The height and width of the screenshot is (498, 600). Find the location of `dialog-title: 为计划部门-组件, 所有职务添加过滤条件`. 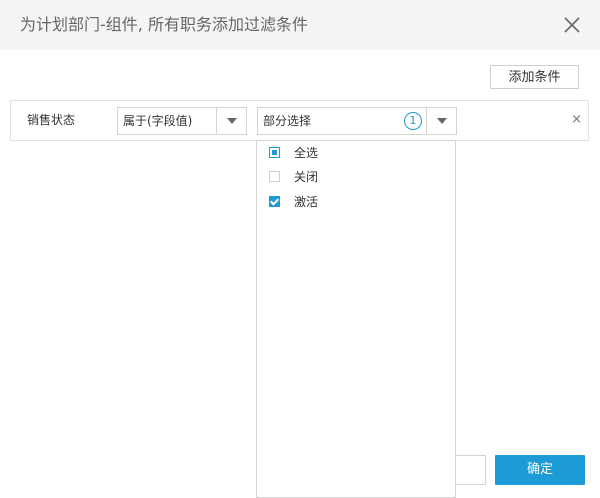

dialog-title: 为计划部门-组件, 所有职务添加过滤条件 is located at coordinates (164, 24).